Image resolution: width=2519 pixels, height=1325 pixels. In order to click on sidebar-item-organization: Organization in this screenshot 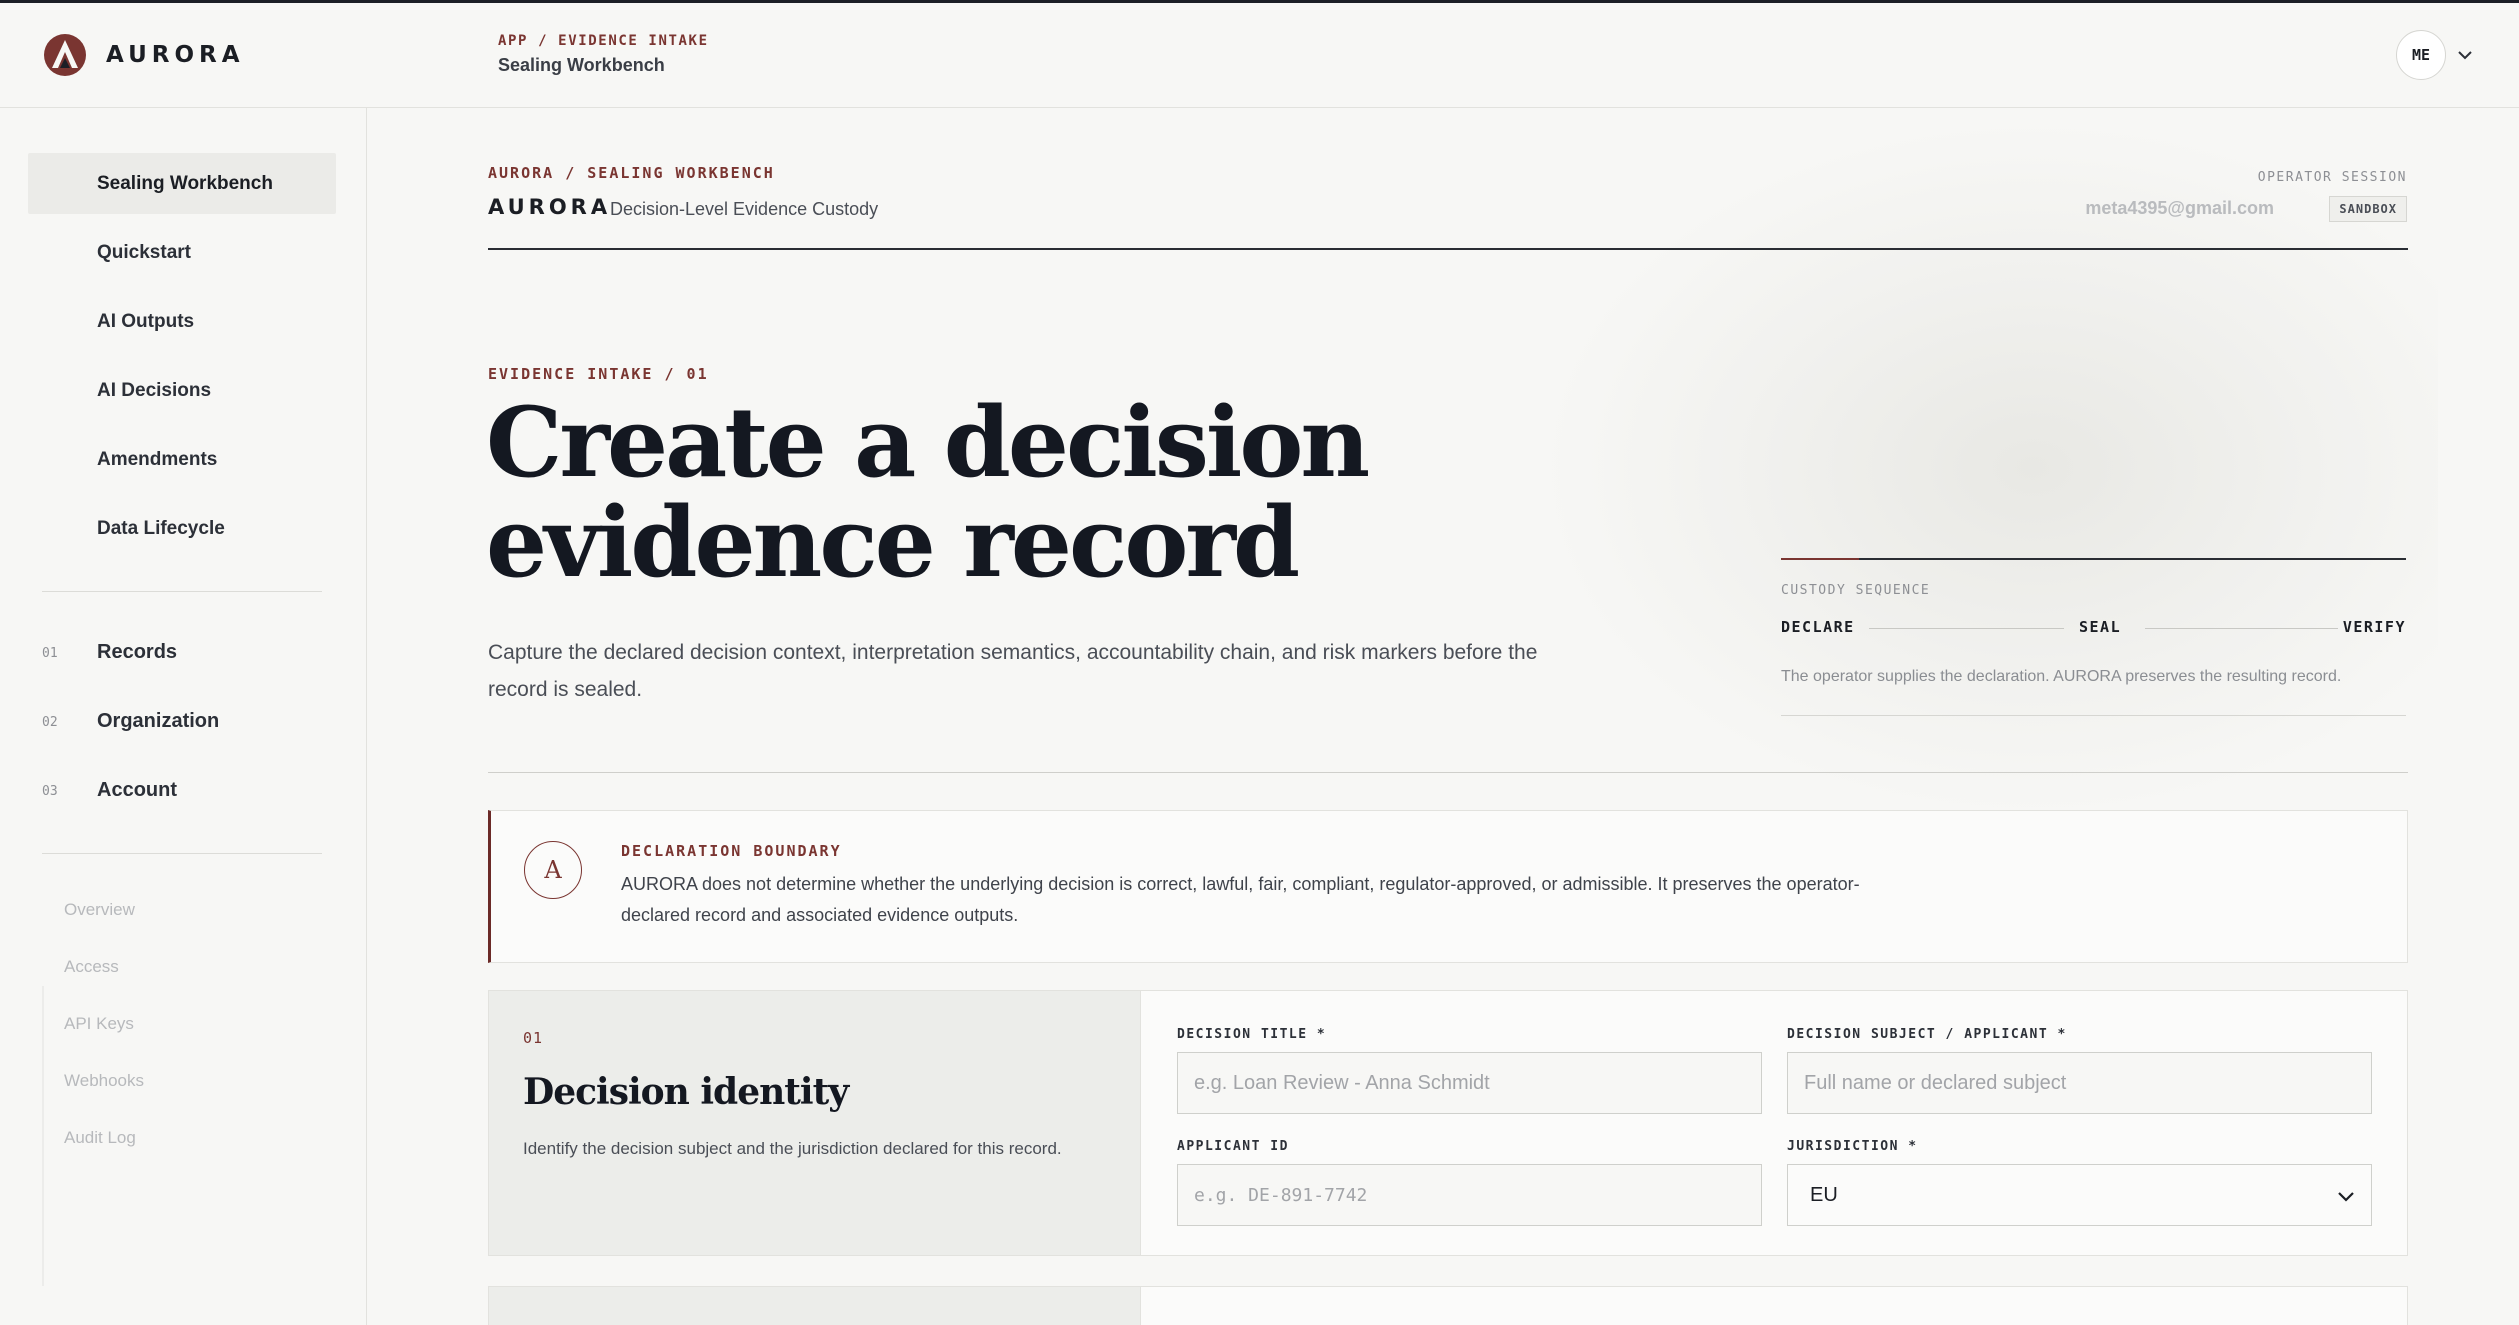, I will do `click(158, 721)`.